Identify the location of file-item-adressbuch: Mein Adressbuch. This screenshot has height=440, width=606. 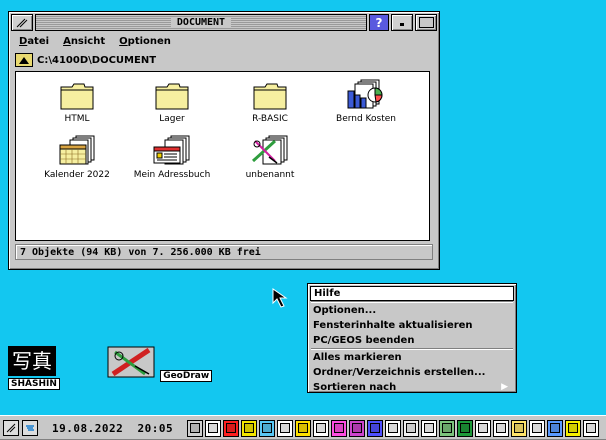
(172, 157).